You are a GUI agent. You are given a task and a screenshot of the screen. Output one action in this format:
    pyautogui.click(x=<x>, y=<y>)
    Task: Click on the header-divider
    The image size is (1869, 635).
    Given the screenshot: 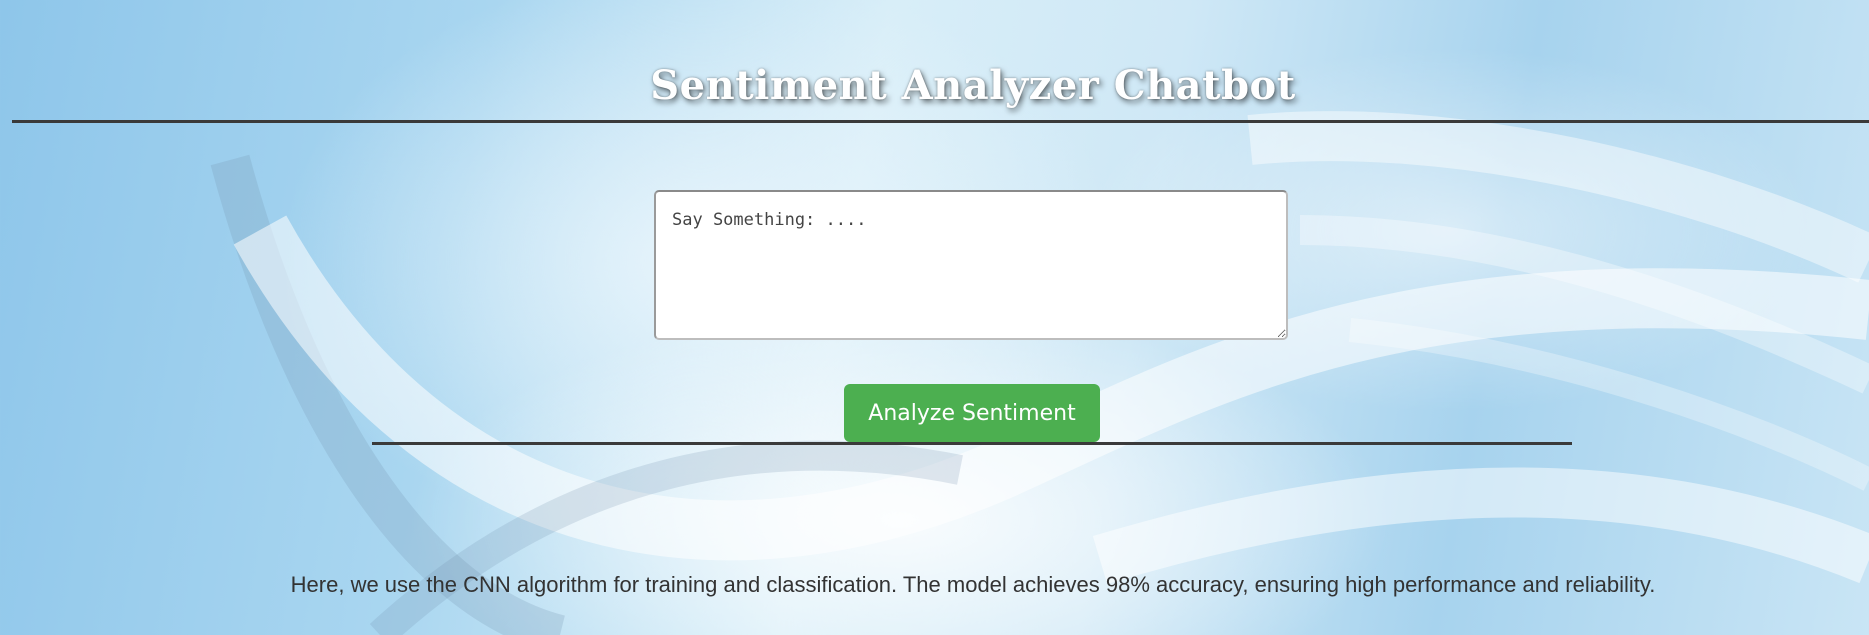 What is the action you would take?
    pyautogui.click(x=940, y=121)
    